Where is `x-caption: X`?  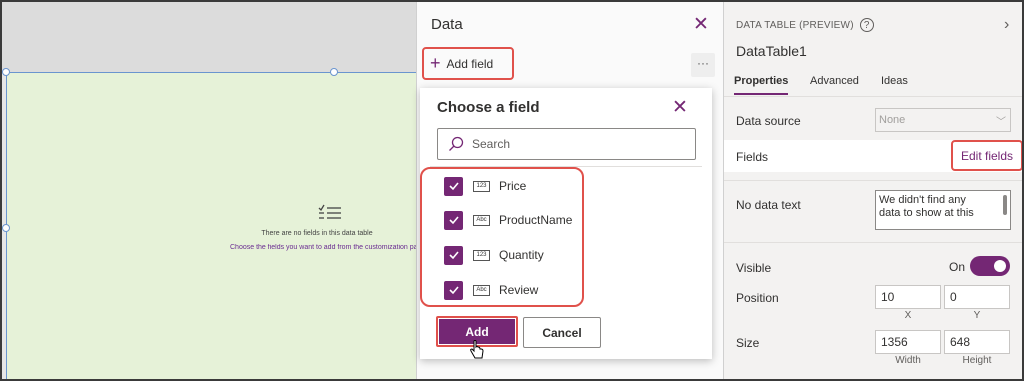
x-caption: X is located at coordinates (908, 315).